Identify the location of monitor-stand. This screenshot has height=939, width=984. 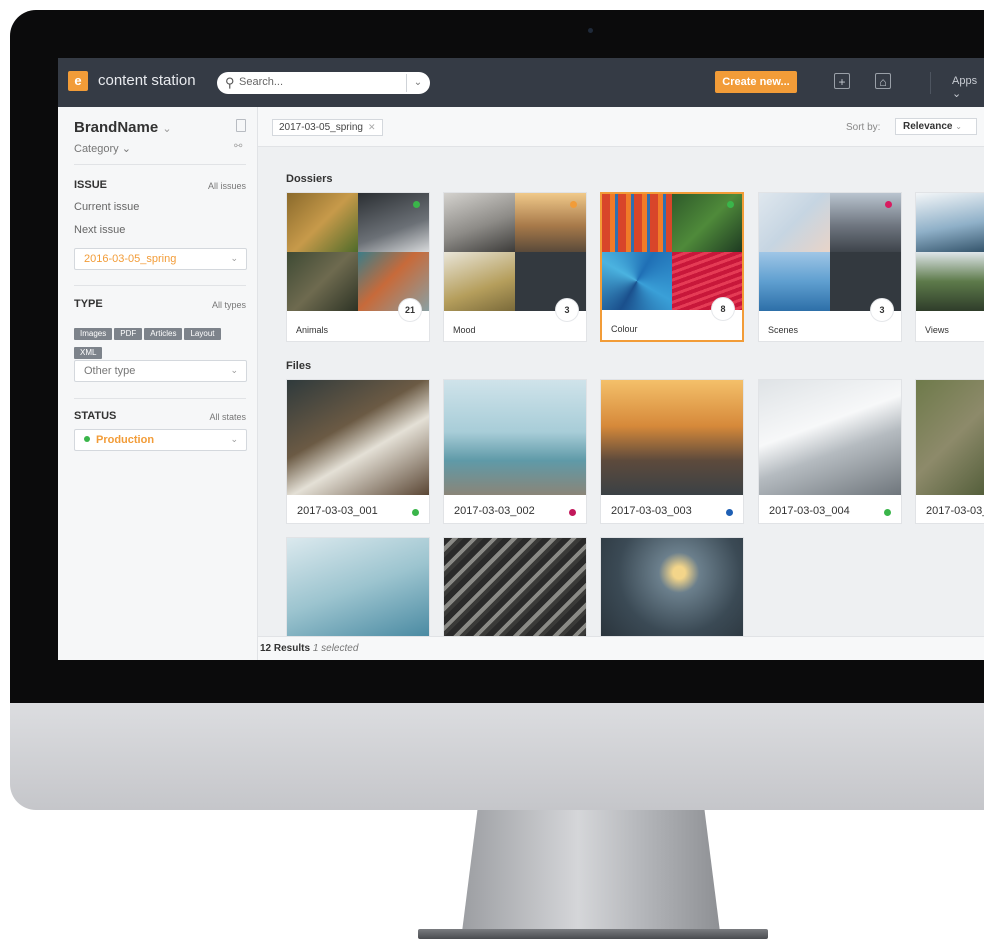
(591, 871).